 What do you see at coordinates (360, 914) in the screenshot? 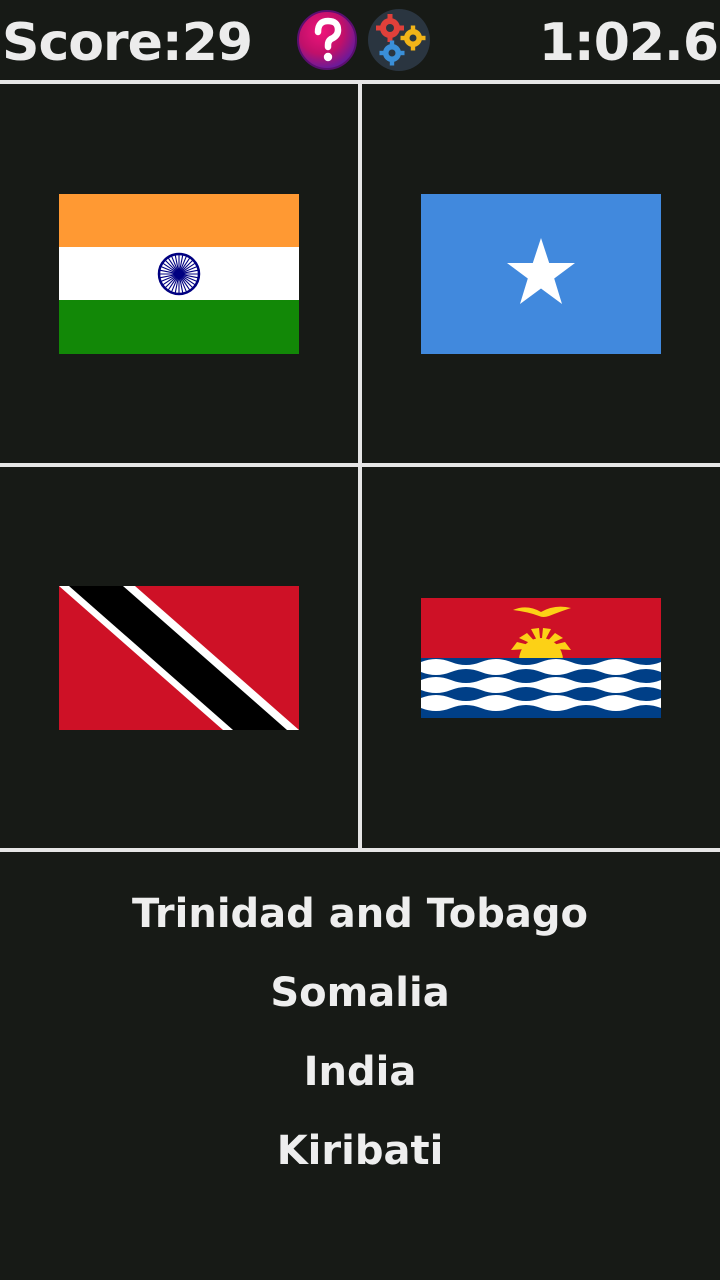
I see `answer-option-1: Trinidad and Tobago` at bounding box center [360, 914].